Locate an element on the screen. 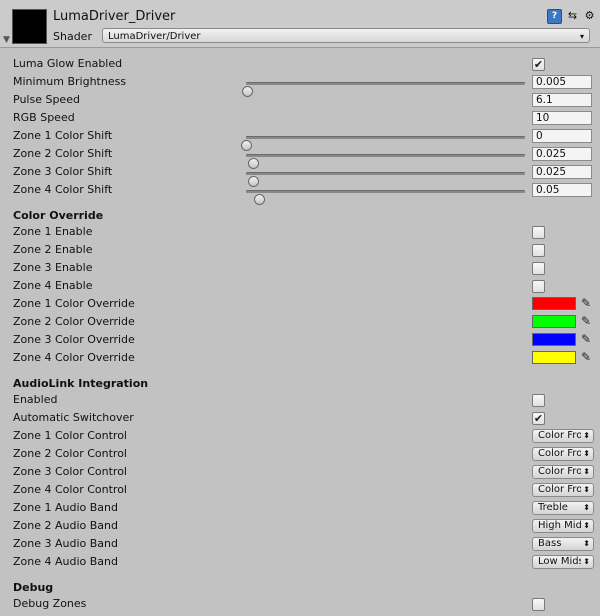 This screenshot has height=616, width=600. prop-label: Pulse Speed is located at coordinates (46, 99).